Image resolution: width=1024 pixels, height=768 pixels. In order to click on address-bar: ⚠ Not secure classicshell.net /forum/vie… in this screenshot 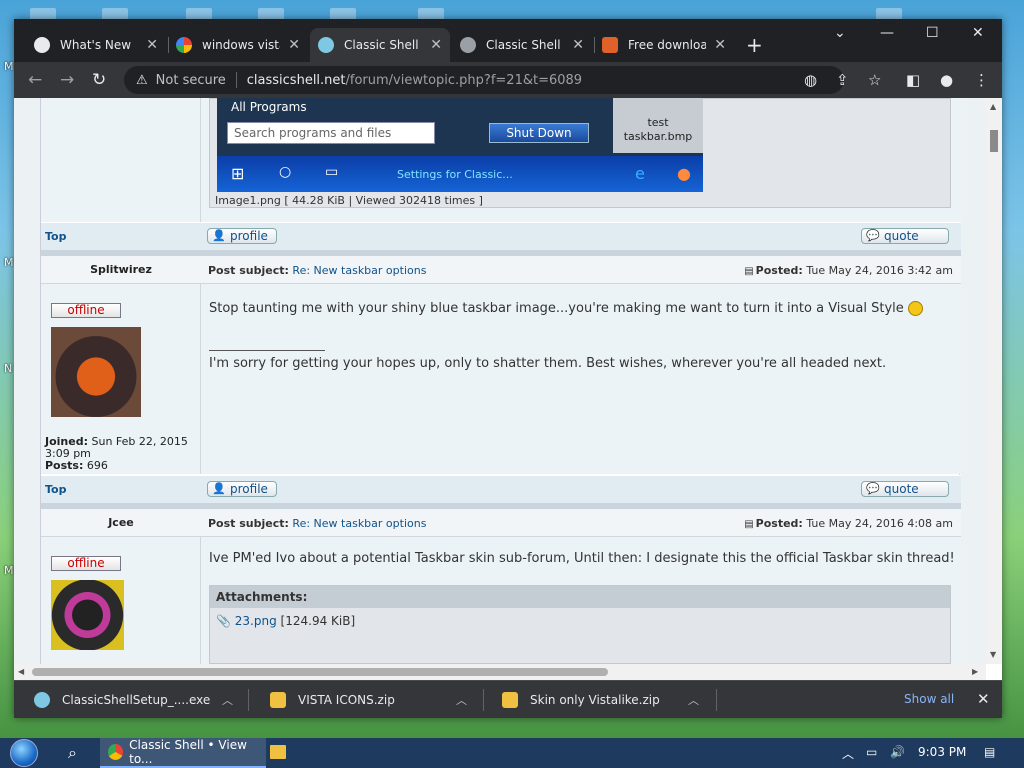, I will do `click(484, 80)`.